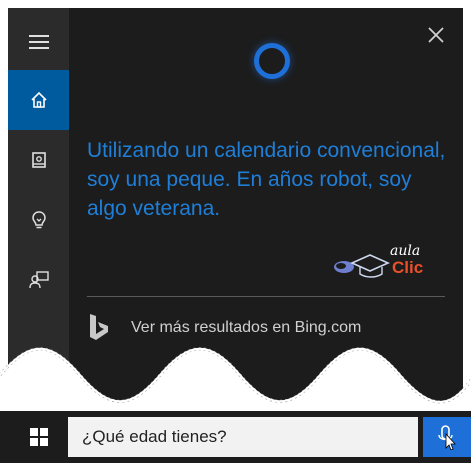 The height and width of the screenshot is (463, 471). I want to click on notebook-icon, so click(38, 160).